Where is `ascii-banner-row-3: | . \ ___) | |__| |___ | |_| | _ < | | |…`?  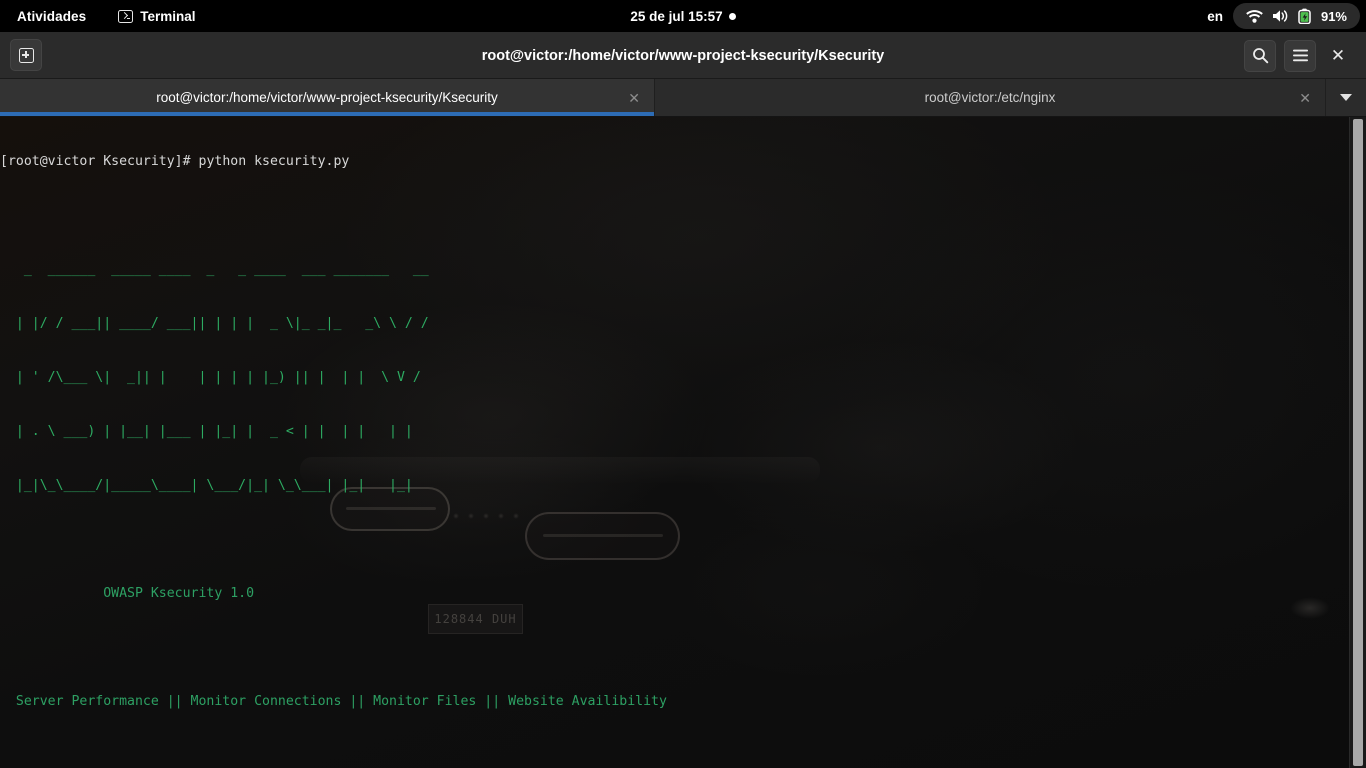
ascii-banner-row-3: | . \ ___) | |__| |___ | |_| | _ < | | |… is located at coordinates (214, 431).